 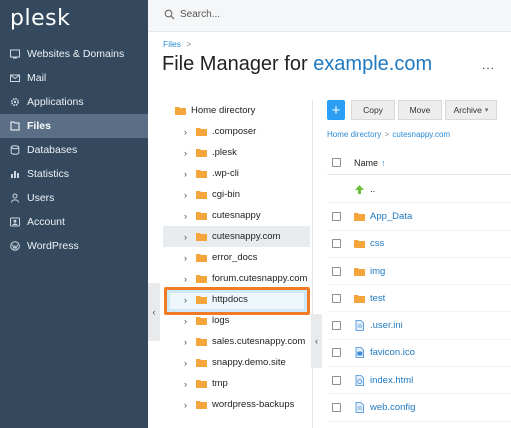 I want to click on move-button: Move, so click(x=420, y=110).